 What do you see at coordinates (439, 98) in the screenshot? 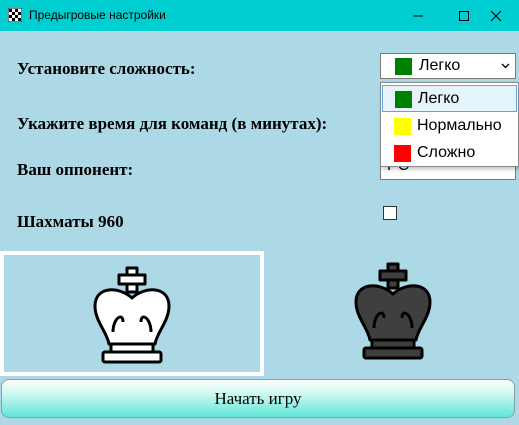
I see `option-label: Легко` at bounding box center [439, 98].